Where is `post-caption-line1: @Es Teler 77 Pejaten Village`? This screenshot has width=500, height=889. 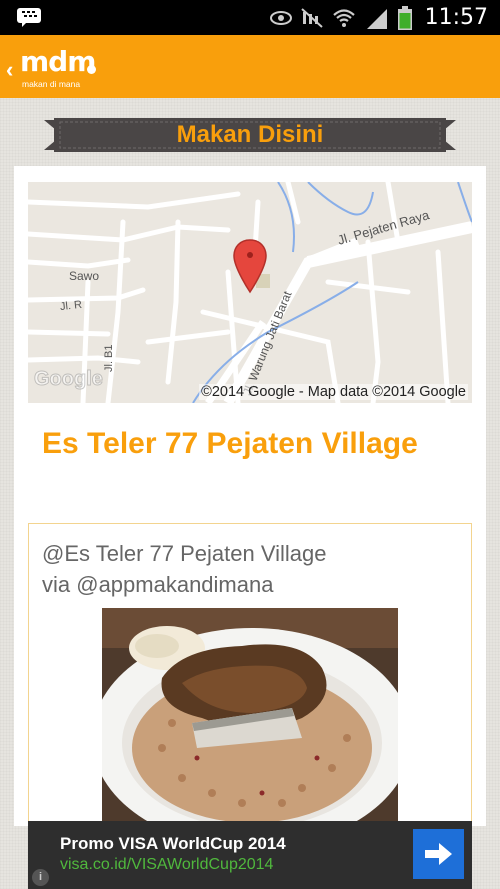
post-caption-line1: @Es Teler 77 Pejaten Village is located at coordinates (184, 553).